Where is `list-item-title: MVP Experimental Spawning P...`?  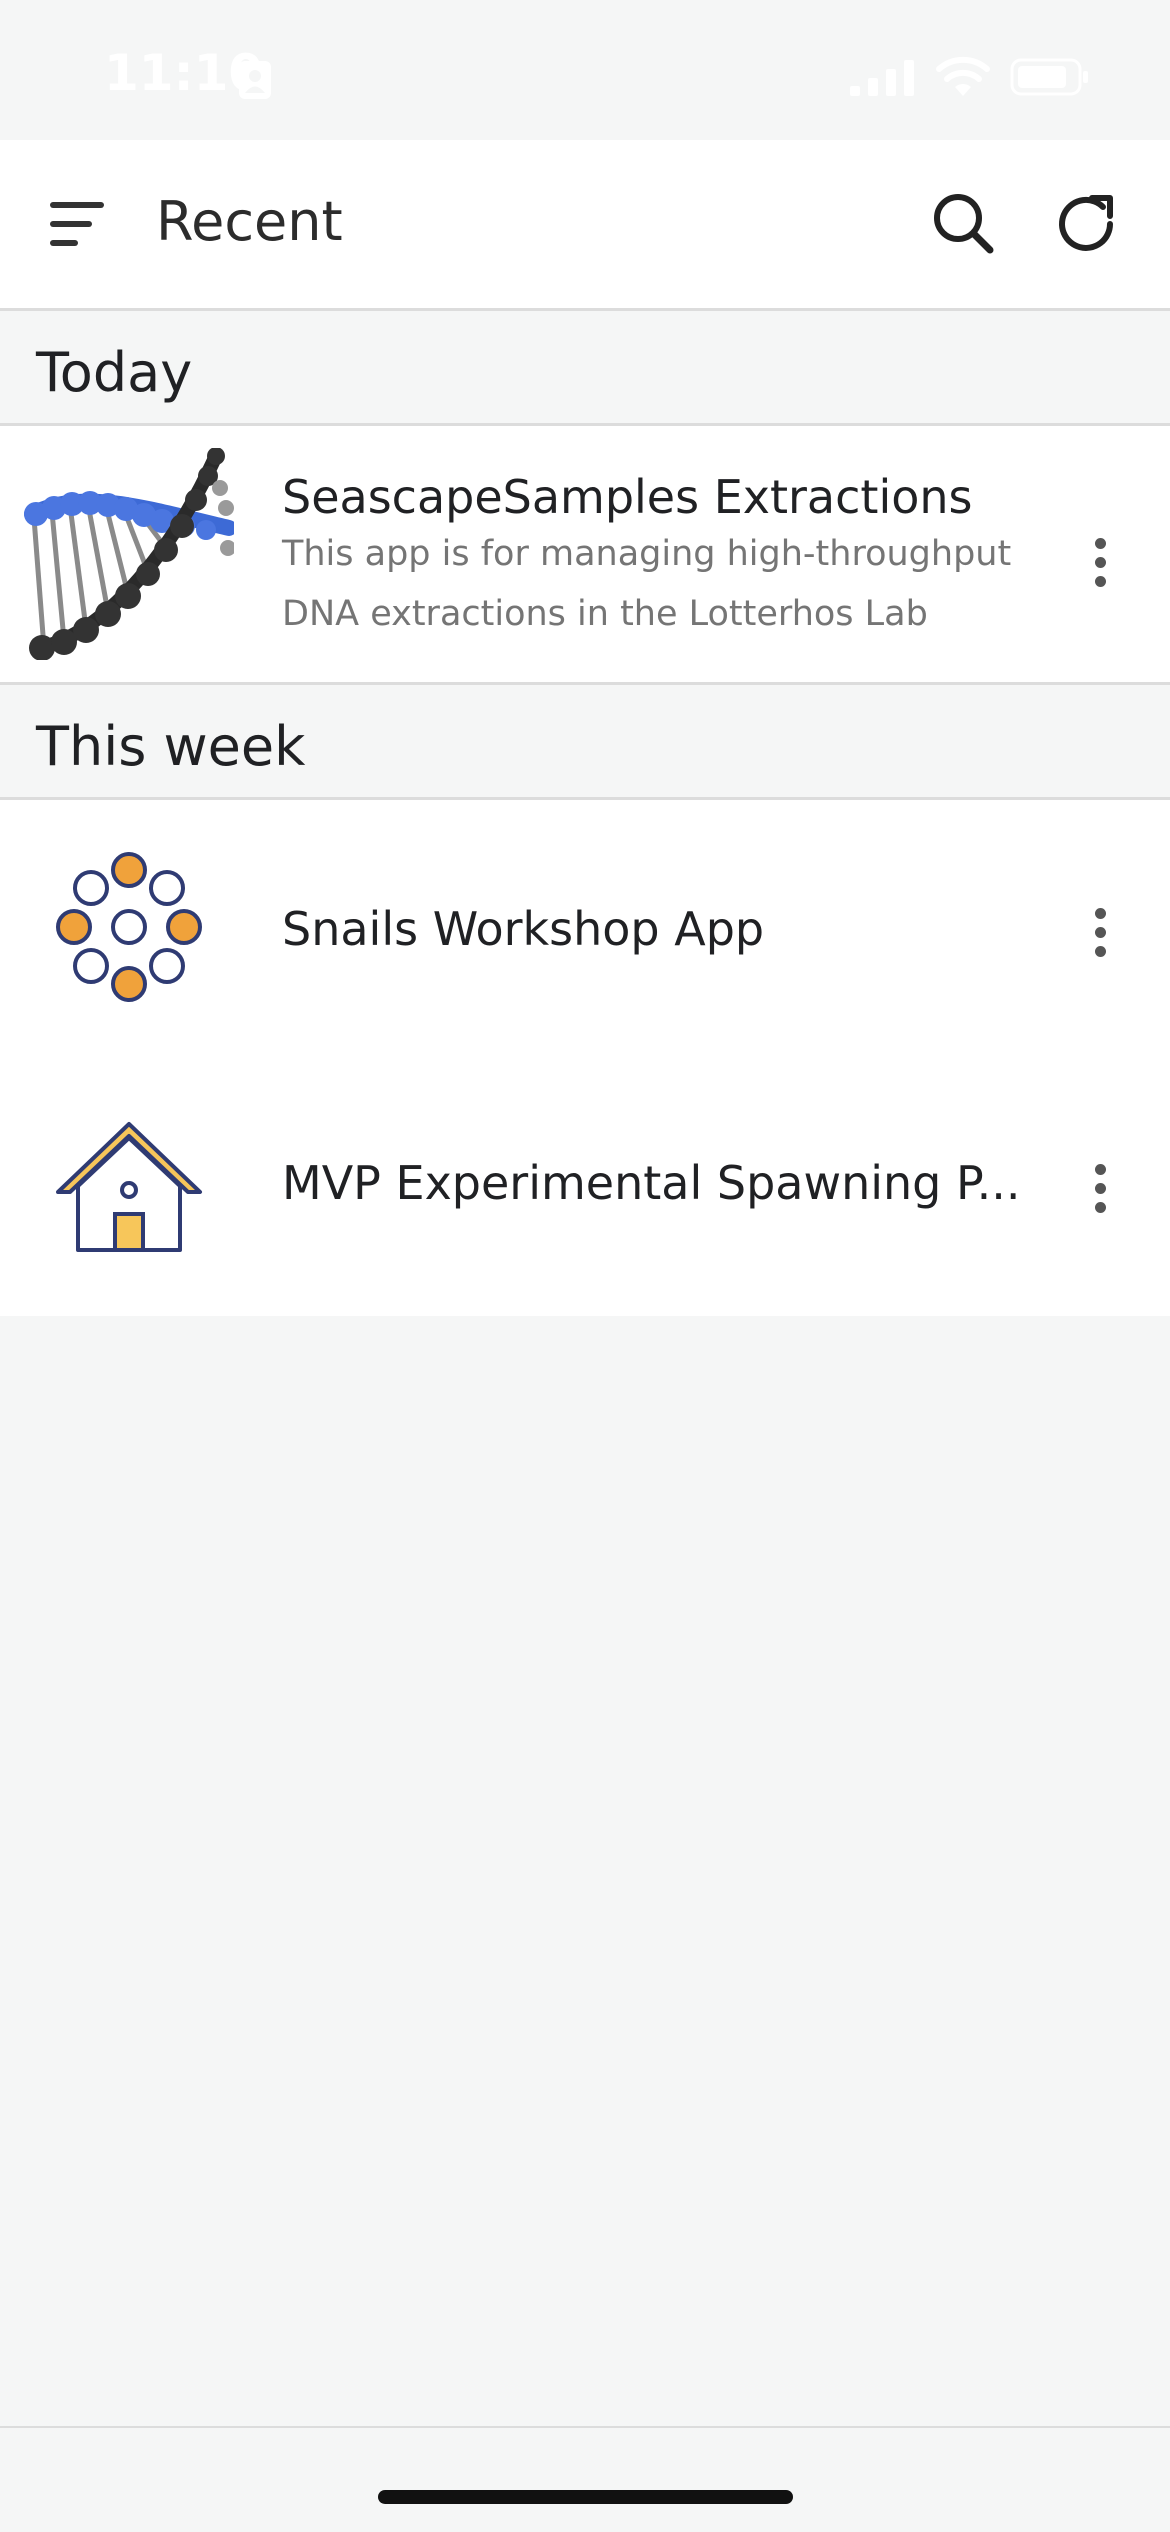
list-item-title: MVP Experimental Spawning P... is located at coordinates (651, 1183).